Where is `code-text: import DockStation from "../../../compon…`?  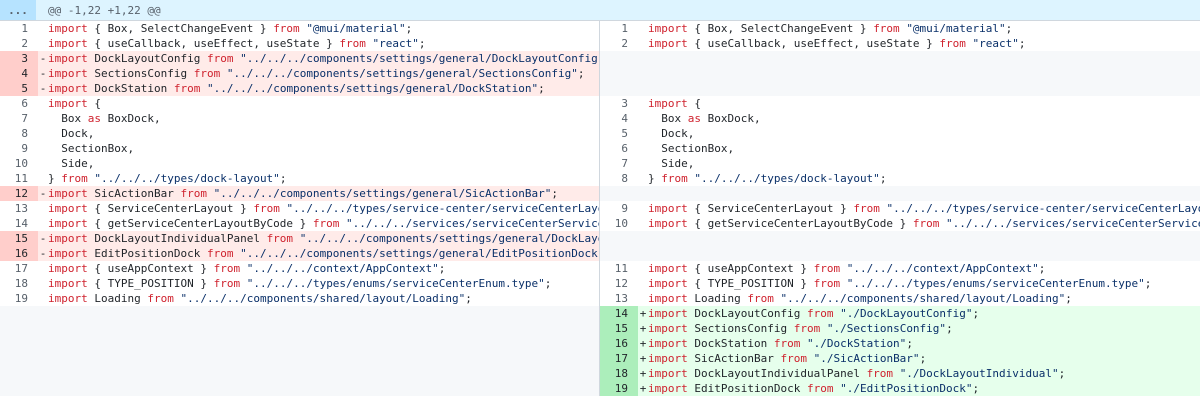
code-text: import DockStation from "../../../compon… is located at coordinates (296, 88).